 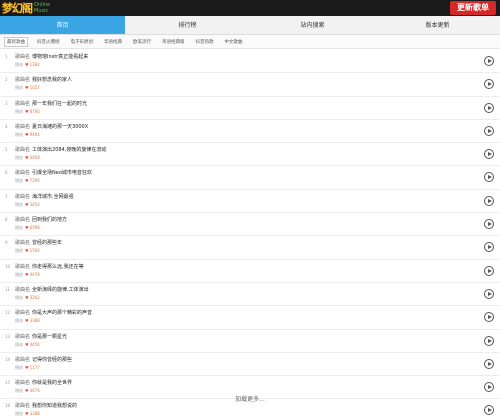 I want to click on list-item: 5 歌曲名 工体演出2084,夜晚的旋律在流动 播放 ♥4468, so click(x=250, y=155).